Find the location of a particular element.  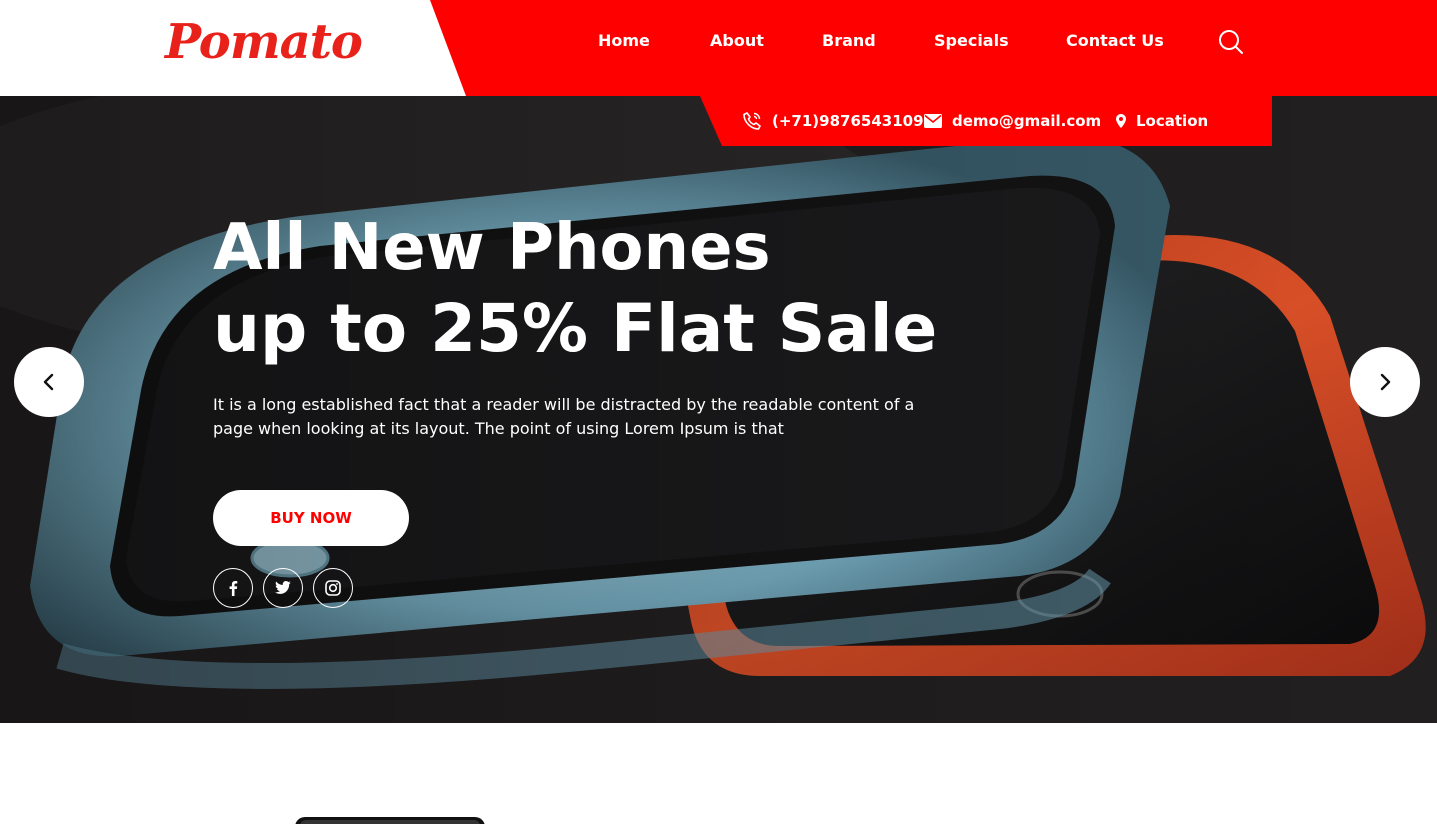

brand-logo: Pomato is located at coordinates (264, 42).